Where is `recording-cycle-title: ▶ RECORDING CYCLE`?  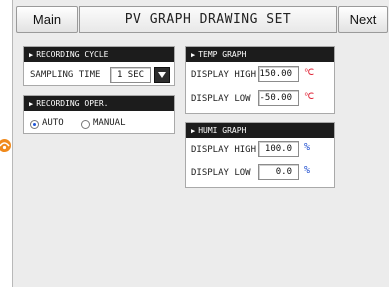
recording-cycle-title: ▶ RECORDING CYCLE is located at coordinates (99, 54).